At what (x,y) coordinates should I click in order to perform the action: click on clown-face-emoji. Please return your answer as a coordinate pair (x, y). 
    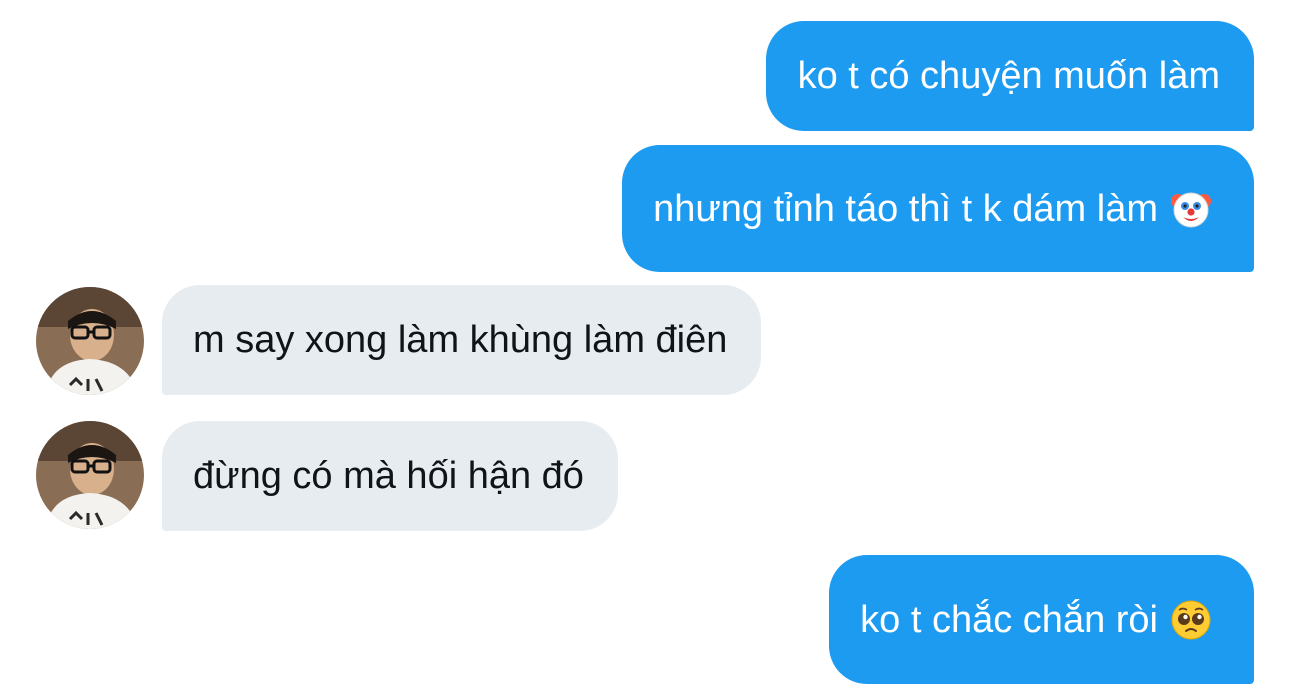
    Looking at the image, I should click on (1191, 209).